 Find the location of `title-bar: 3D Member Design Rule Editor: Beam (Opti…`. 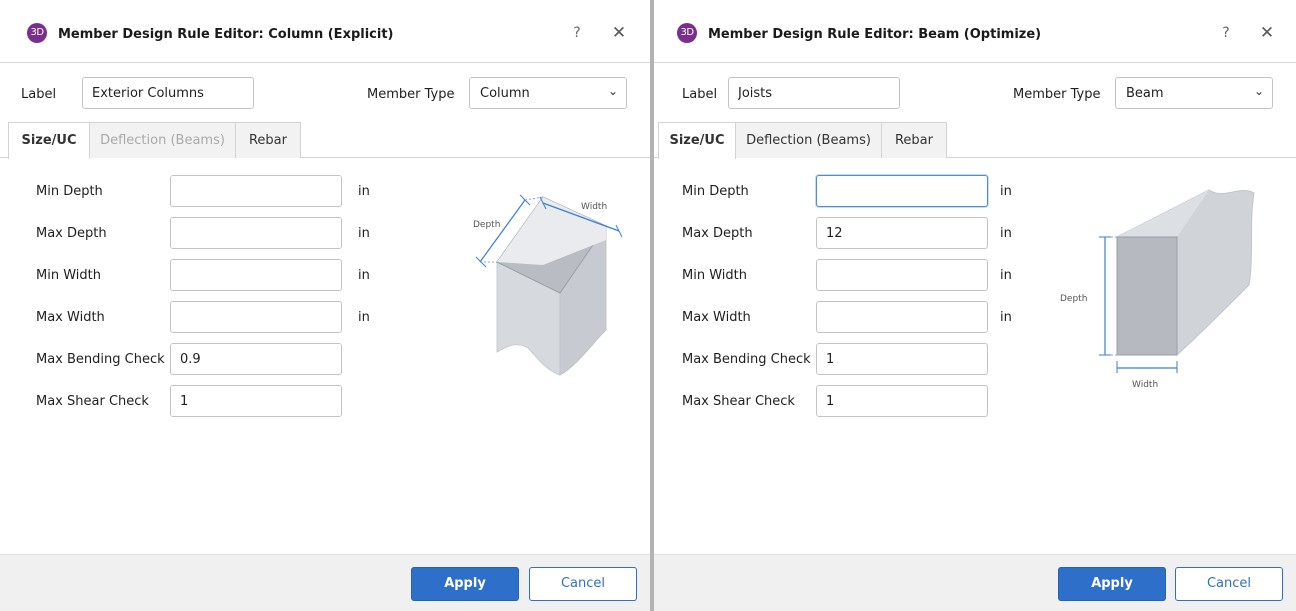

title-bar: 3D Member Design Rule Editor: Beam (Opti… is located at coordinates (975, 31).